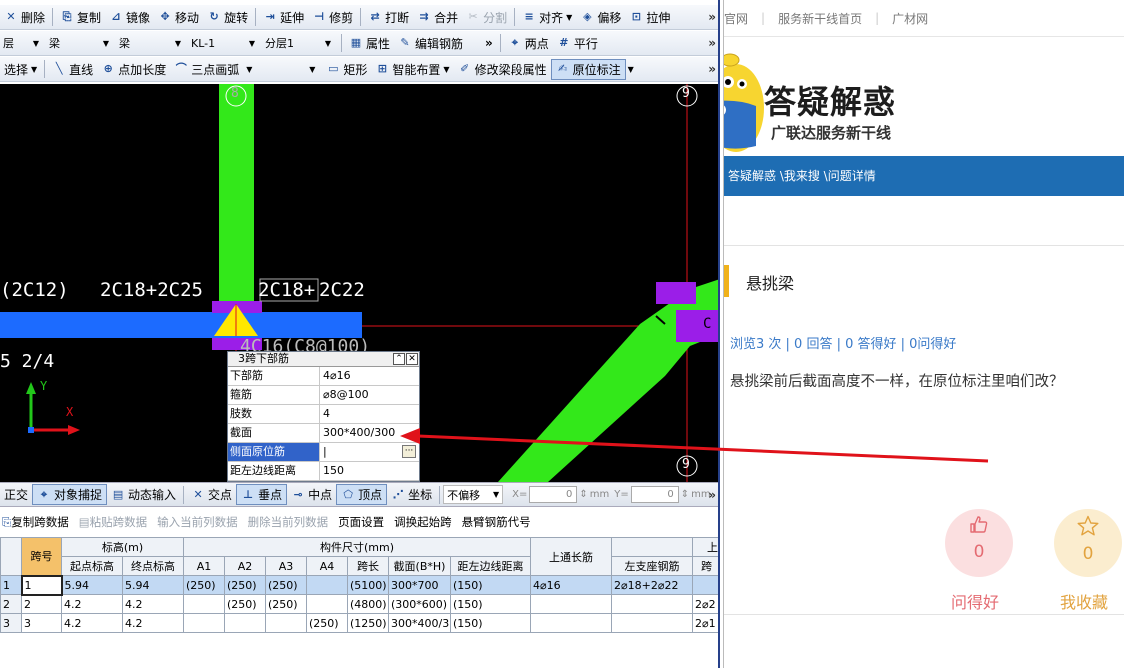 Image resolution: width=1124 pixels, height=668 pixels. What do you see at coordinates (979, 543) in the screenshot?
I see `like-button: 0` at bounding box center [979, 543].